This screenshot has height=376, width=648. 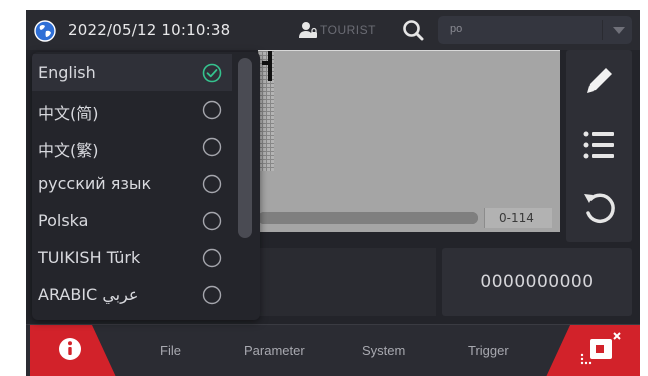 I want to click on nav-trigger: Trigger, so click(x=488, y=350).